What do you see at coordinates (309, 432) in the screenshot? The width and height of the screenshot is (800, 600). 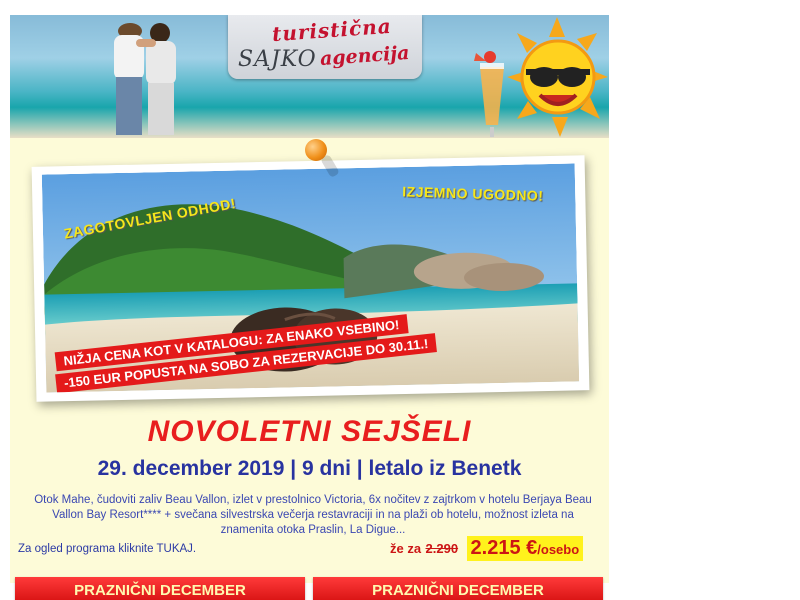 I see `offer-title: NOVOLETNI SEJŠELI` at bounding box center [309, 432].